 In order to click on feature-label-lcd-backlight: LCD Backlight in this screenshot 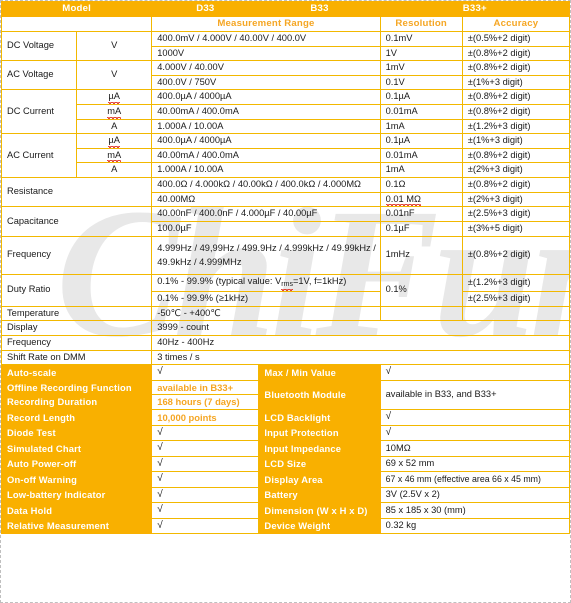, I will do `click(319, 417)`.